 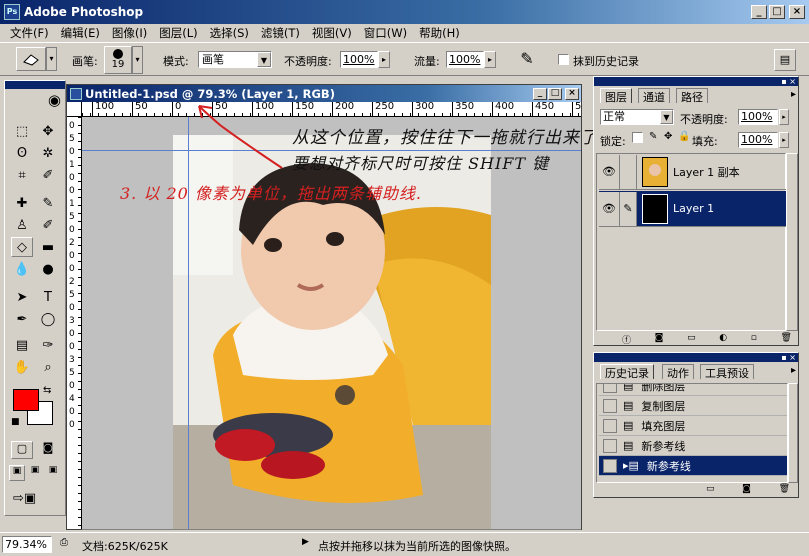 I want to click on layer-opacity-value: 100%, so click(x=757, y=116).